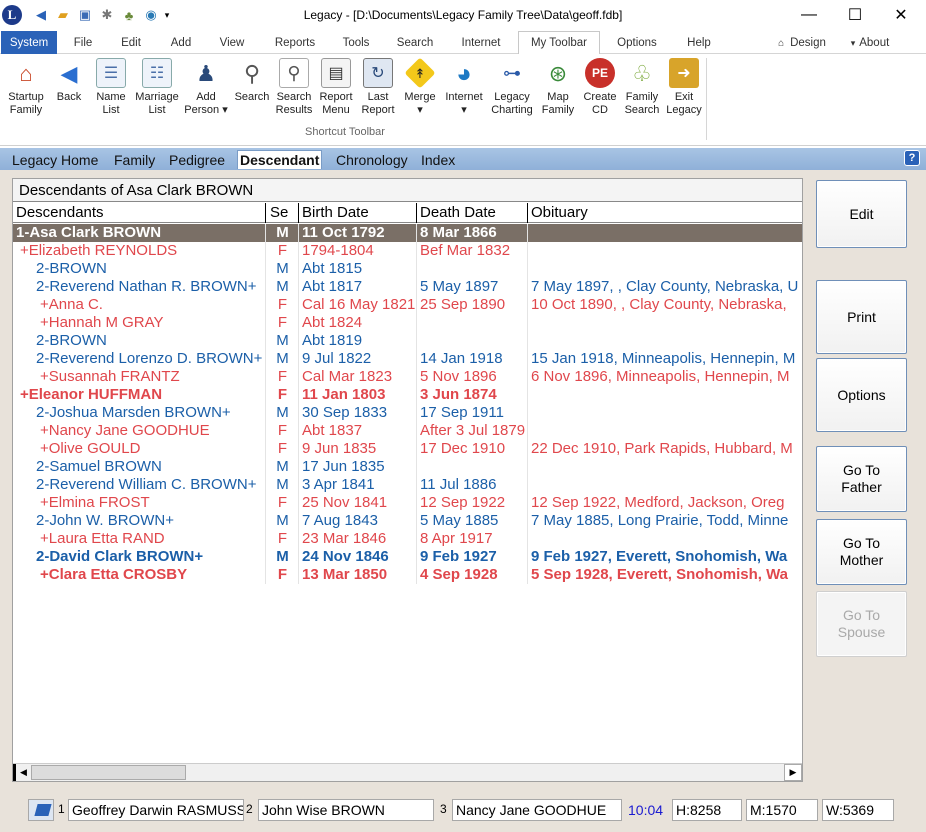 This screenshot has height=832, width=926. What do you see at coordinates (378, 94) in the screenshot?
I see `last-report-button: ↻ Last Report` at bounding box center [378, 94].